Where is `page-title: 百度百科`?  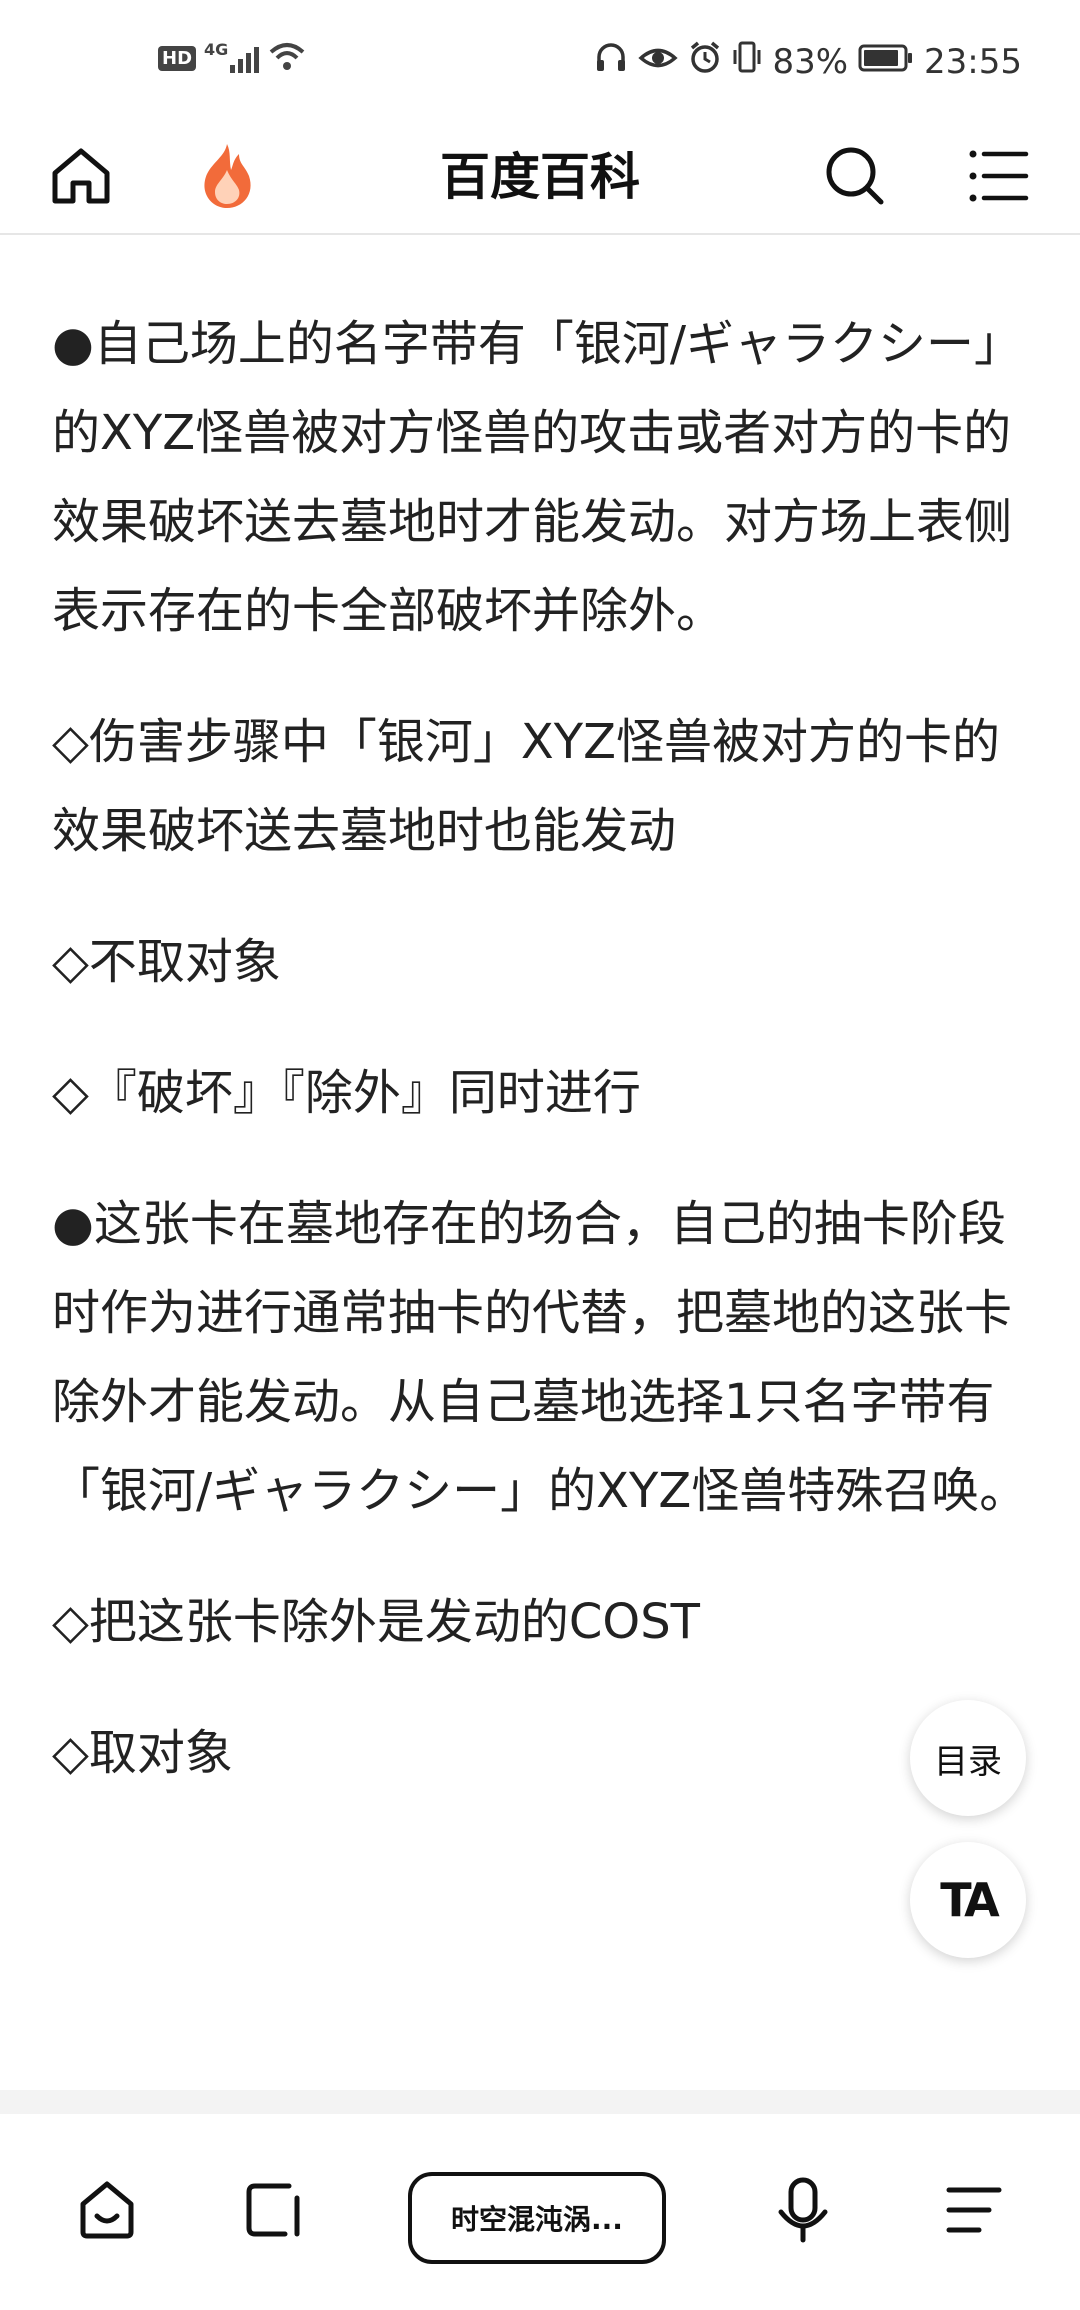 page-title: 百度百科 is located at coordinates (540, 177).